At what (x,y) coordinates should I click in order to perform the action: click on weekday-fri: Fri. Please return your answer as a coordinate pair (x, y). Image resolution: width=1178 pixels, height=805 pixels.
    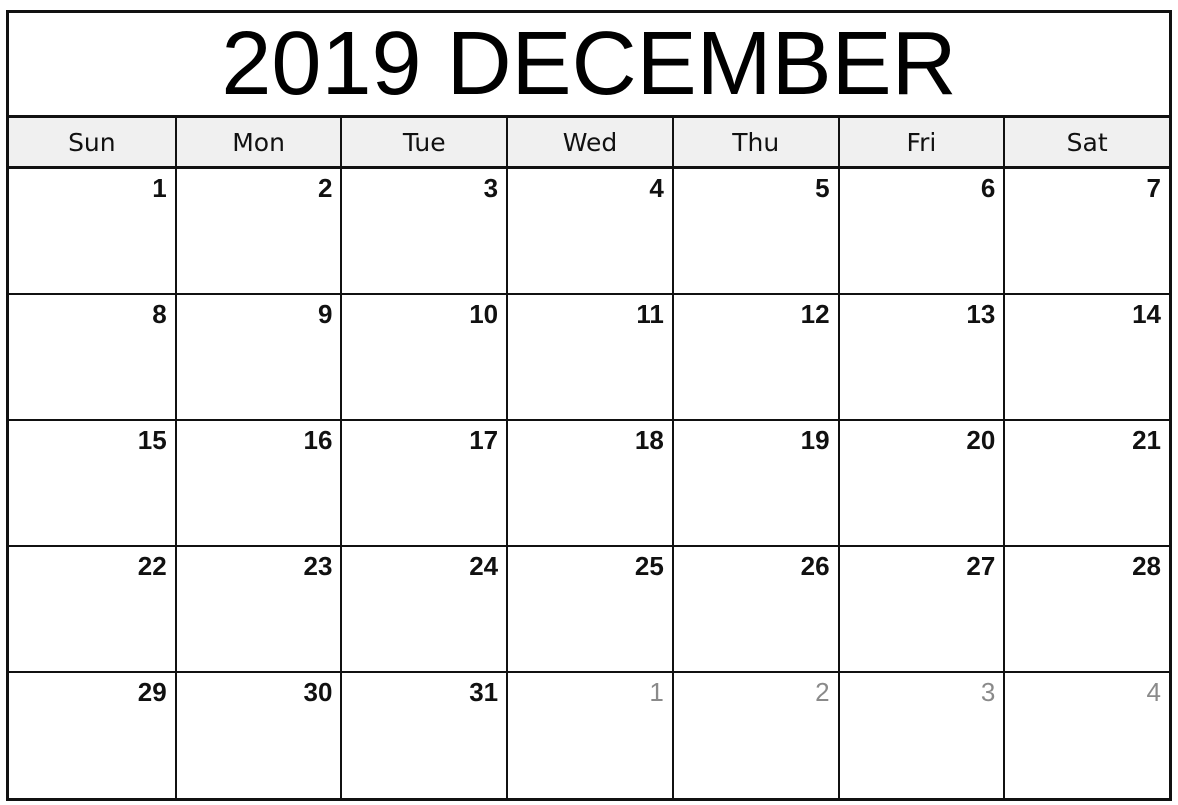
    Looking at the image, I should click on (920, 142).